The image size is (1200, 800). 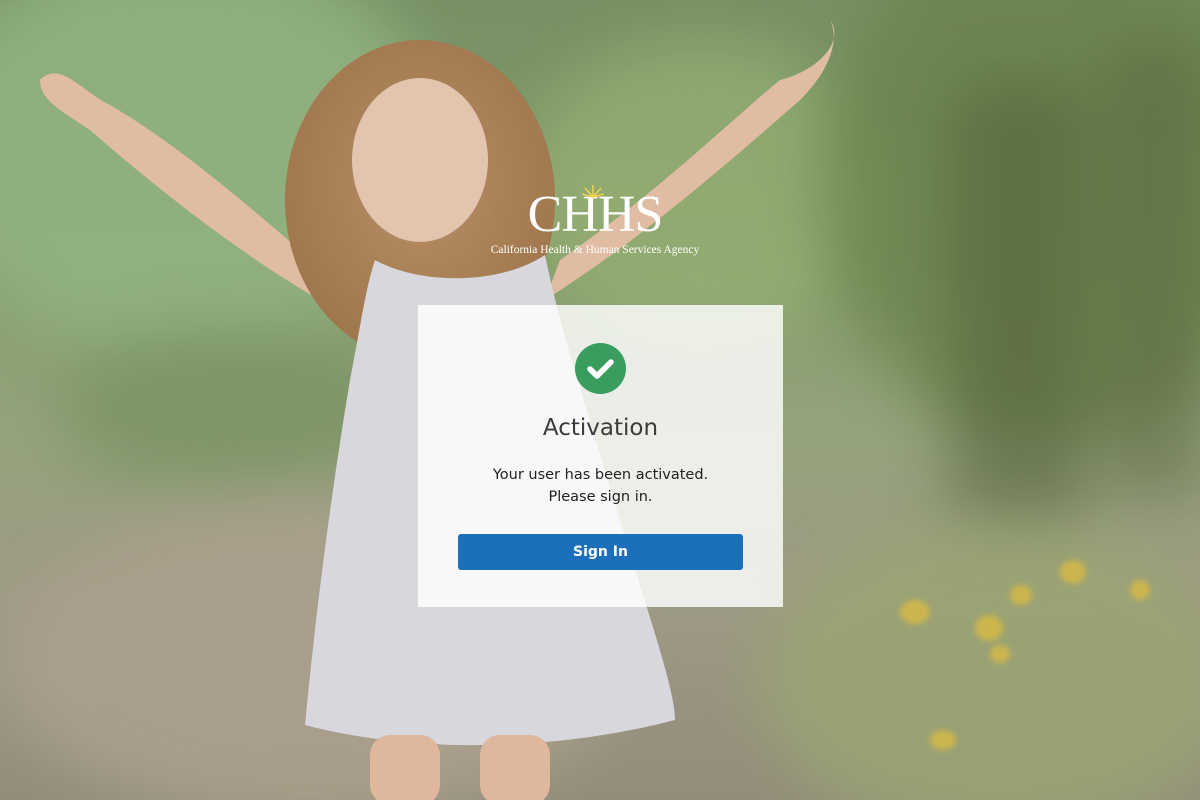 I want to click on check-circle-icon, so click(x=600, y=368).